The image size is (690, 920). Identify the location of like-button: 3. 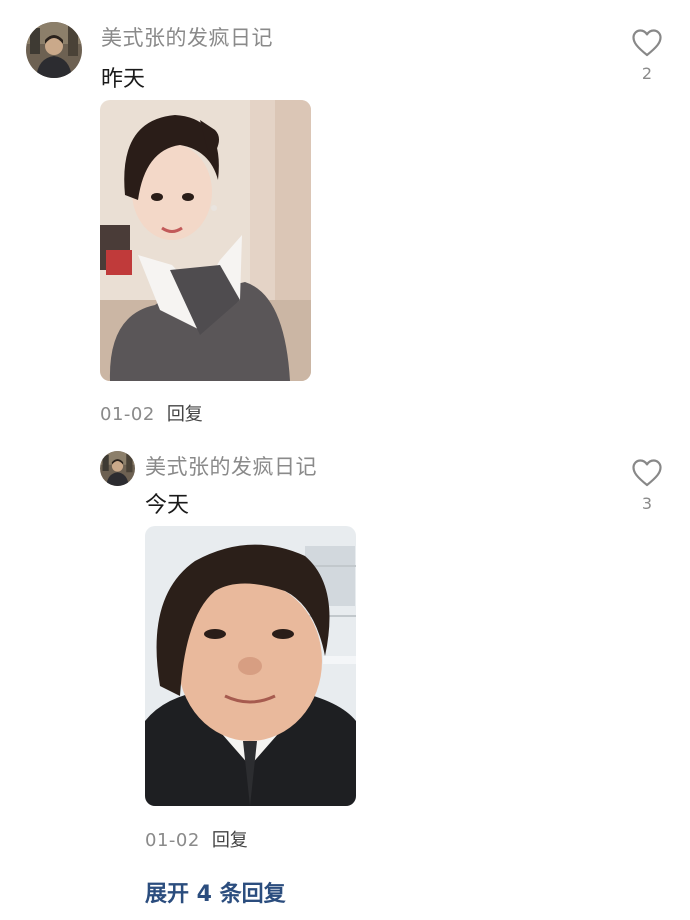
(647, 485).